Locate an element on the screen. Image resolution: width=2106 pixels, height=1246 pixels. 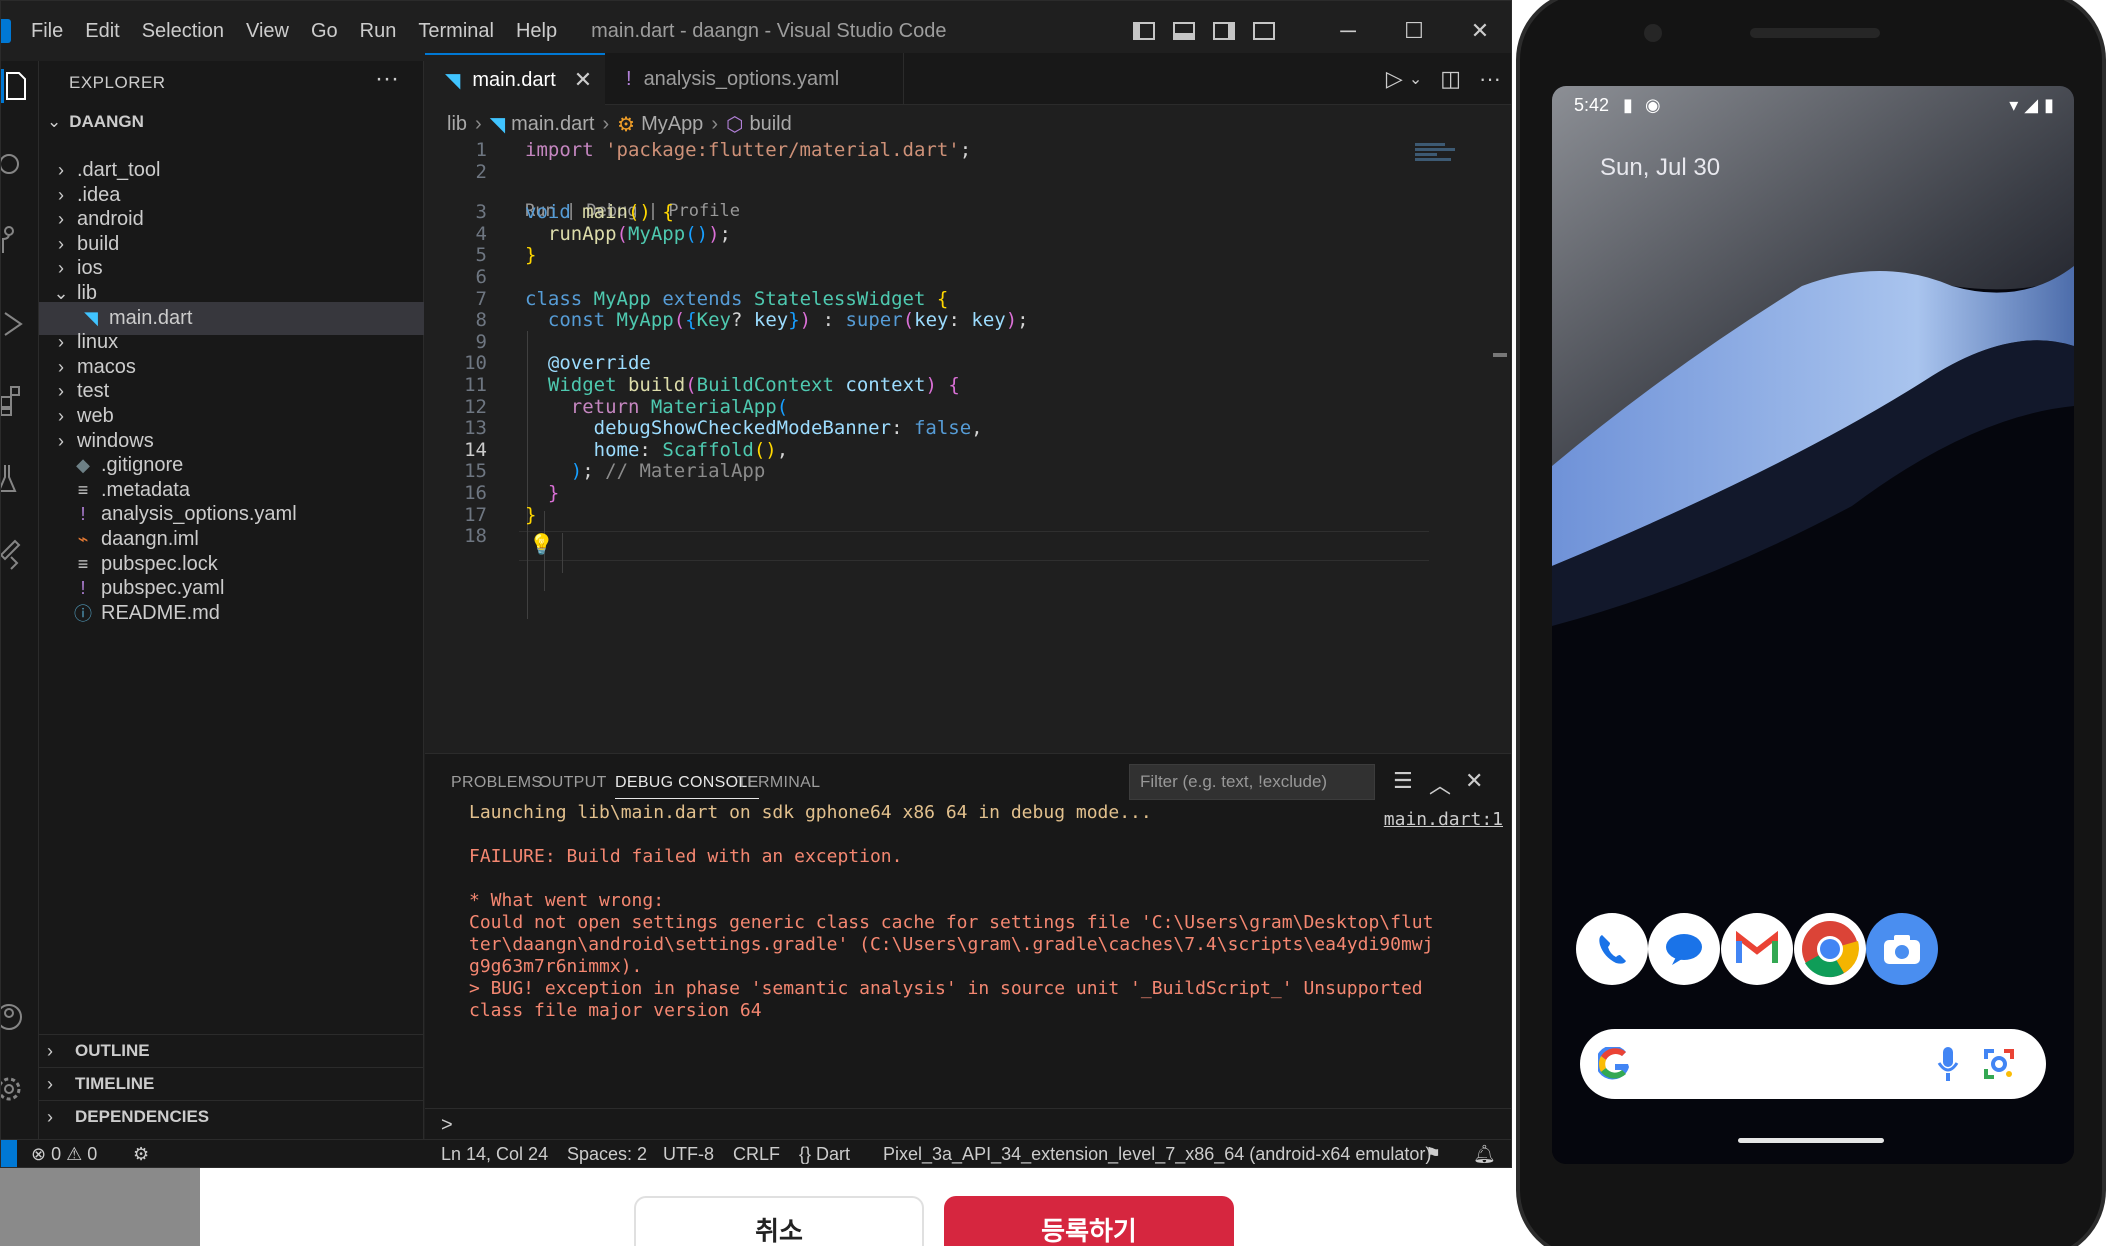
dependencies-section: › DEPENDENCIES is located at coordinates (231, 1116).